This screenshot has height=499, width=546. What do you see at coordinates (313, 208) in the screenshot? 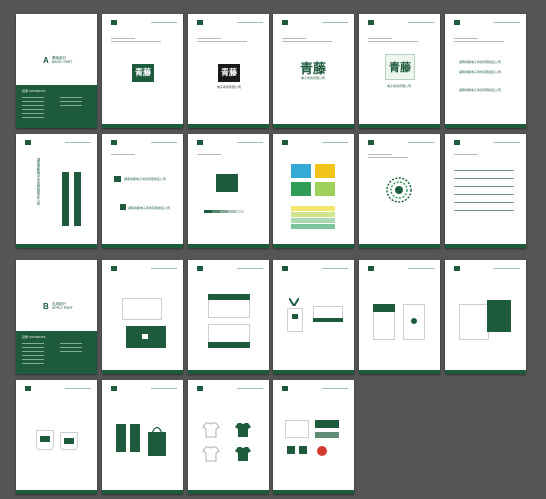
I see `tint-row` at bounding box center [313, 208].